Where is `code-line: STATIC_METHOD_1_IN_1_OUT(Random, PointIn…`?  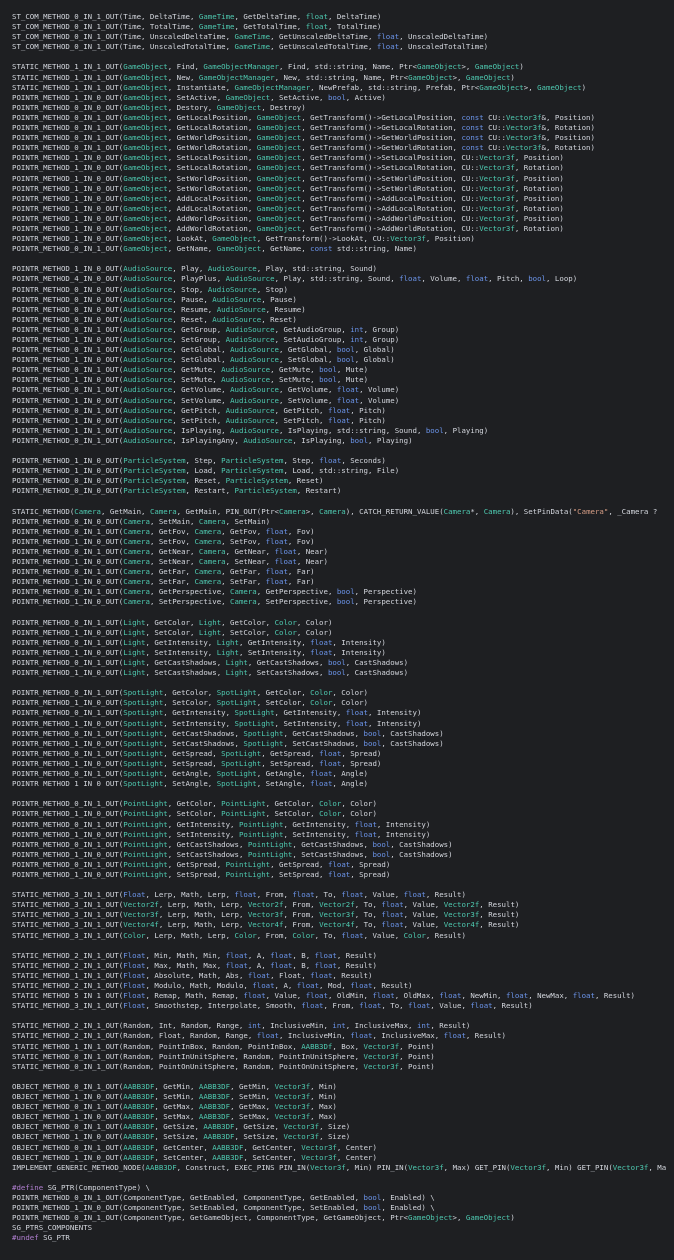 code-line: STATIC_METHOD_1_IN_1_OUT(Random, PointIn… is located at coordinates (223, 1046).